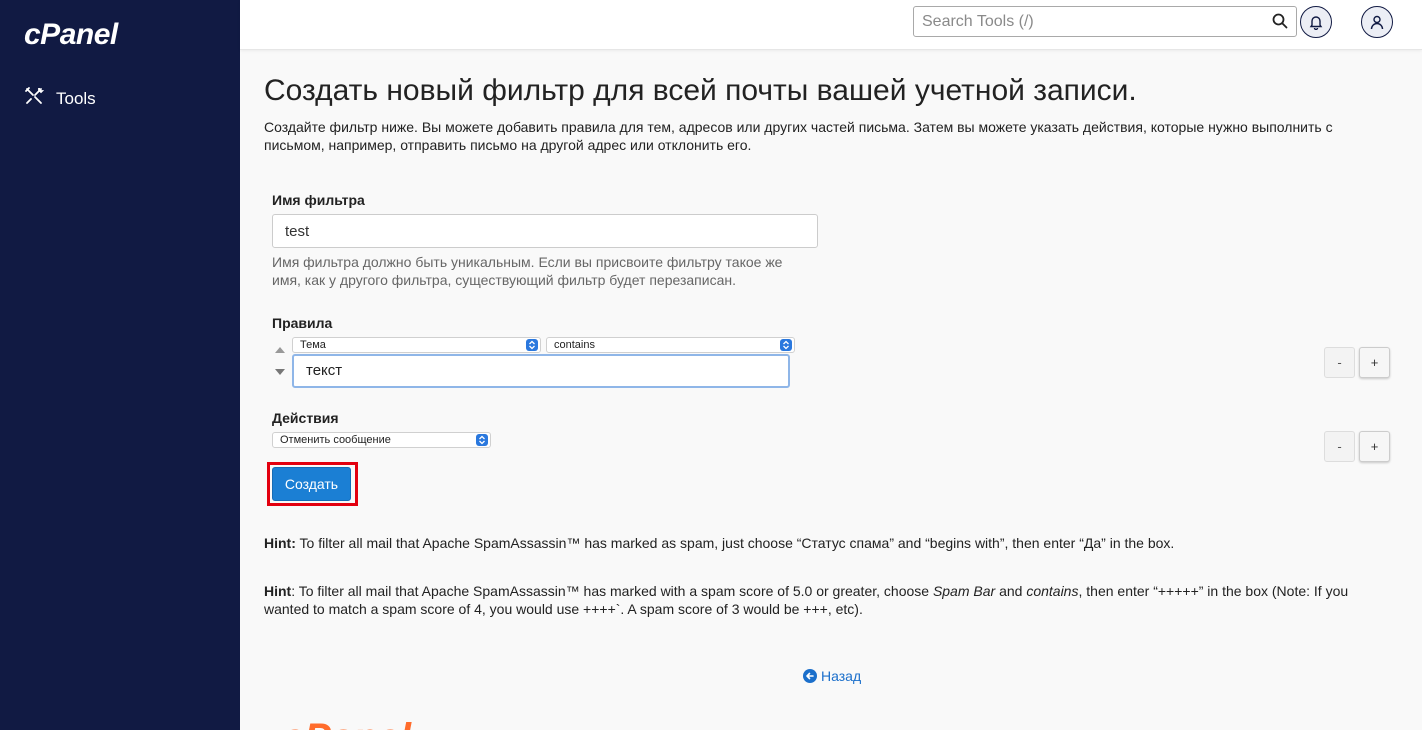  I want to click on hint-prefix: Hint, so click(278, 591).